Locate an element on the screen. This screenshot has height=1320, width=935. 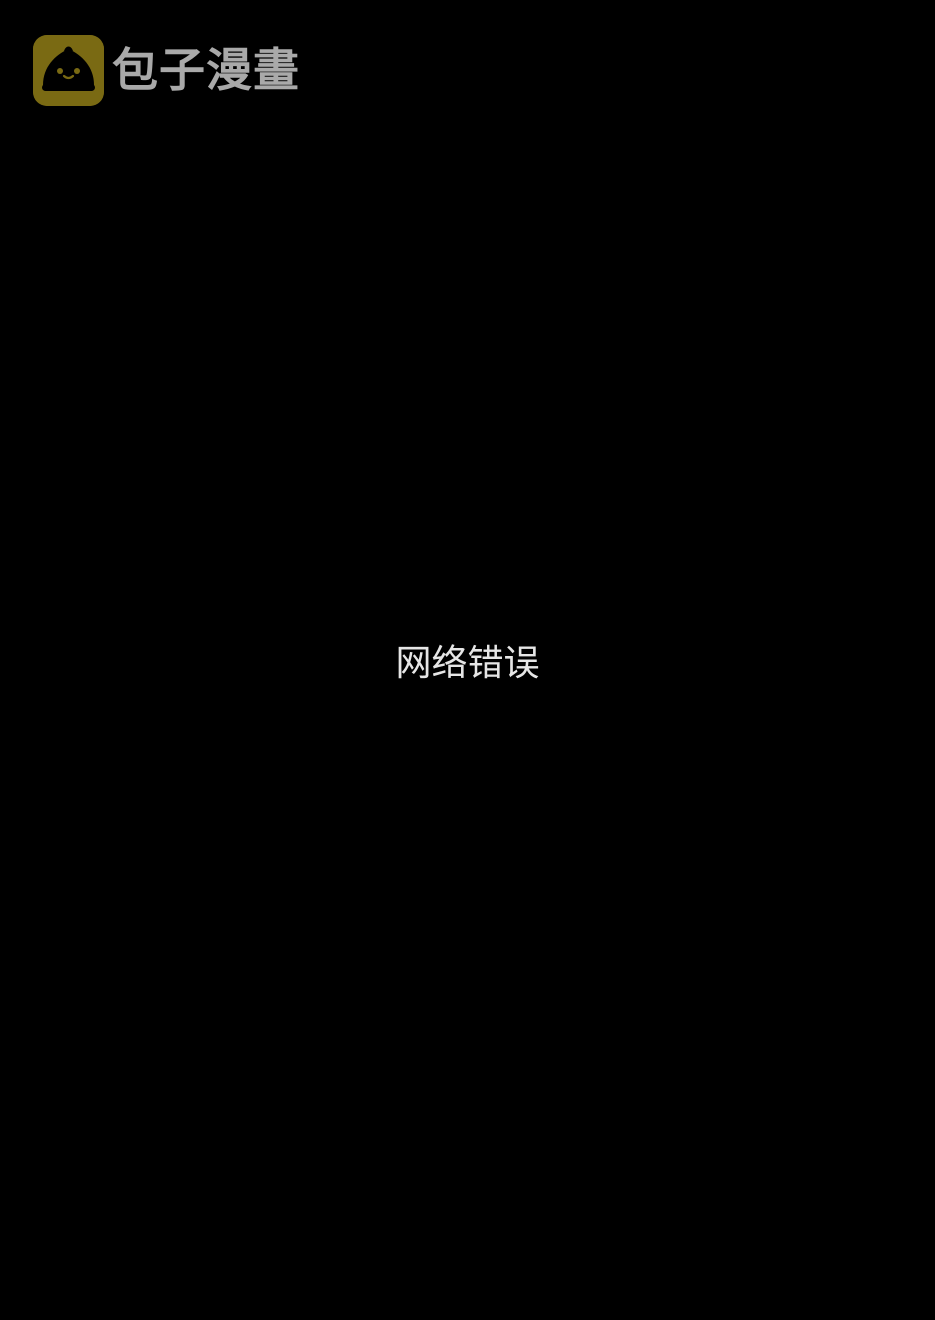
brand-watermark: 包子漫畫 is located at coordinates (166, 70).